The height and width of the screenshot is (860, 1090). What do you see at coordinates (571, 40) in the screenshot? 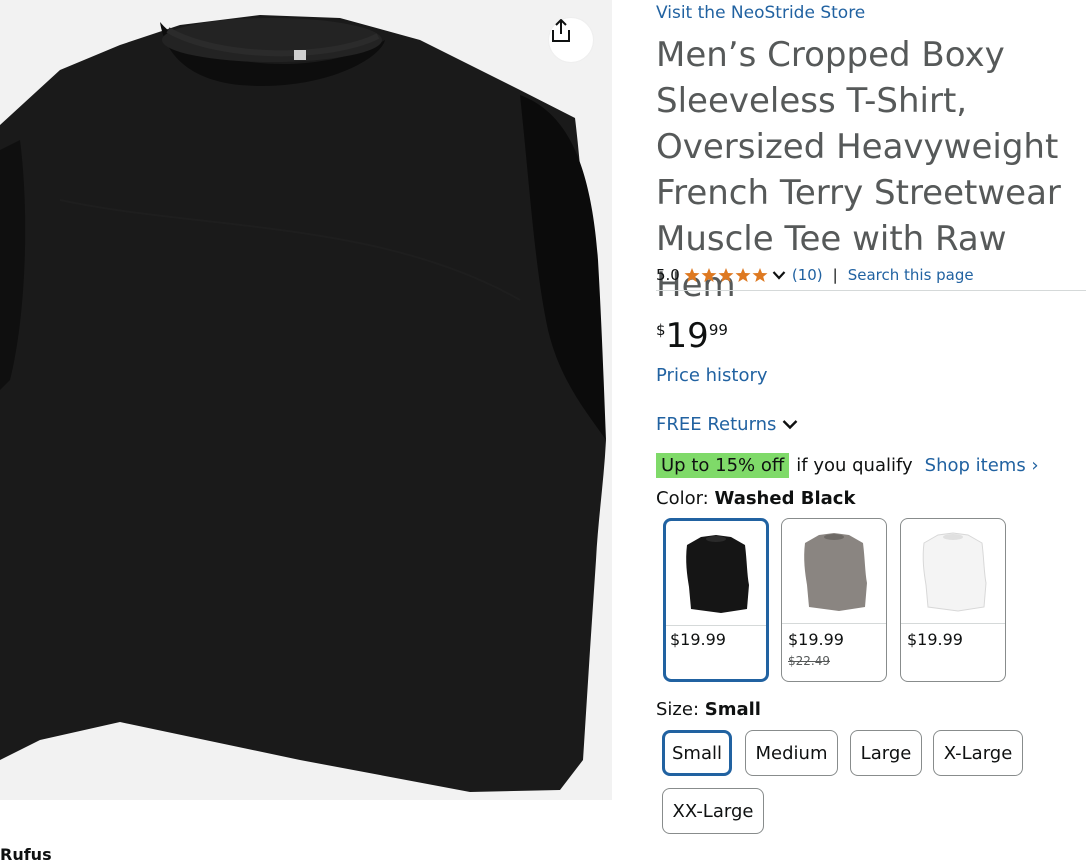
I see `share-button` at bounding box center [571, 40].